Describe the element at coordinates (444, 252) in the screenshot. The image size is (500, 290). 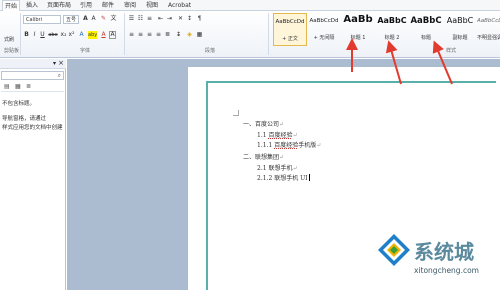
I see `watermark-brand: 系统城` at that location.